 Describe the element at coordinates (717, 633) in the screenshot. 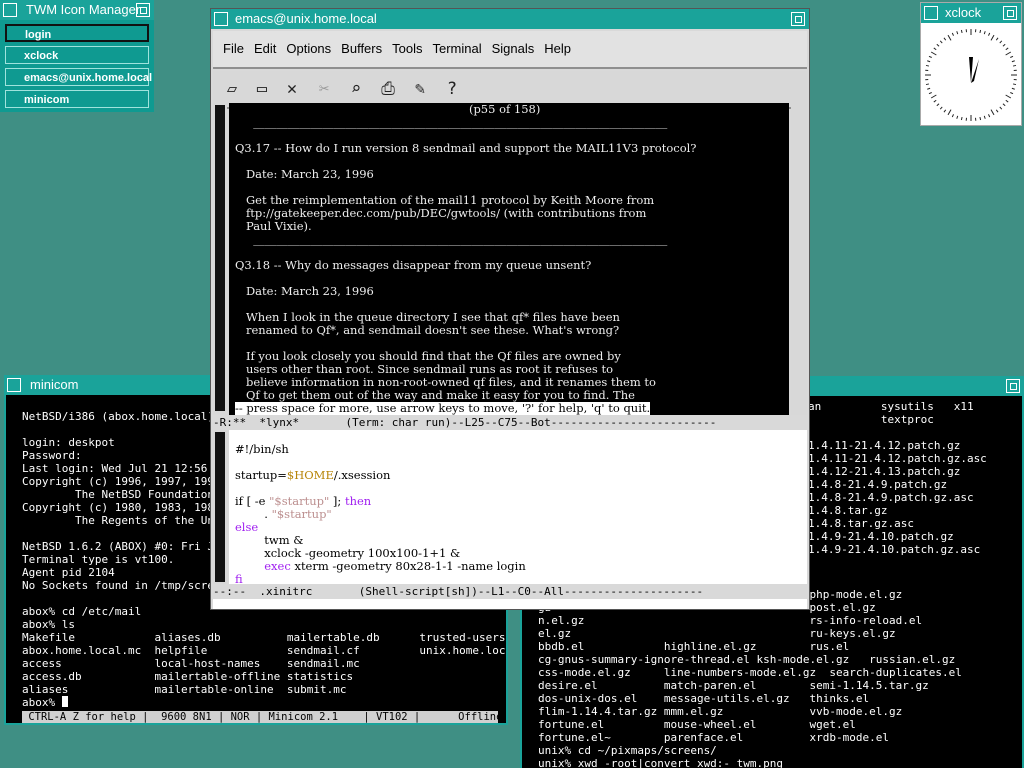

I see `terminal-line: el.gz ru-keys.el.gz` at that location.